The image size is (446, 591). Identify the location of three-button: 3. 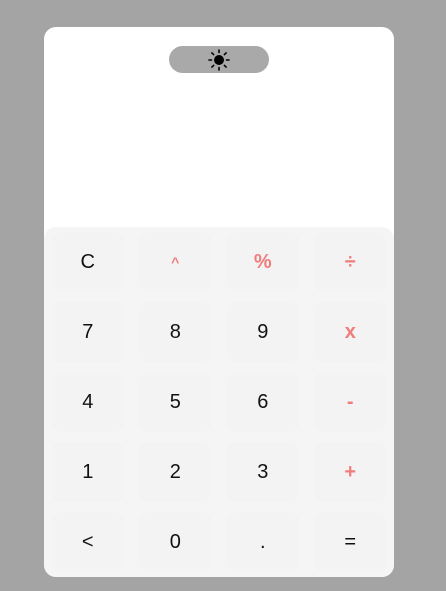
(263, 472).